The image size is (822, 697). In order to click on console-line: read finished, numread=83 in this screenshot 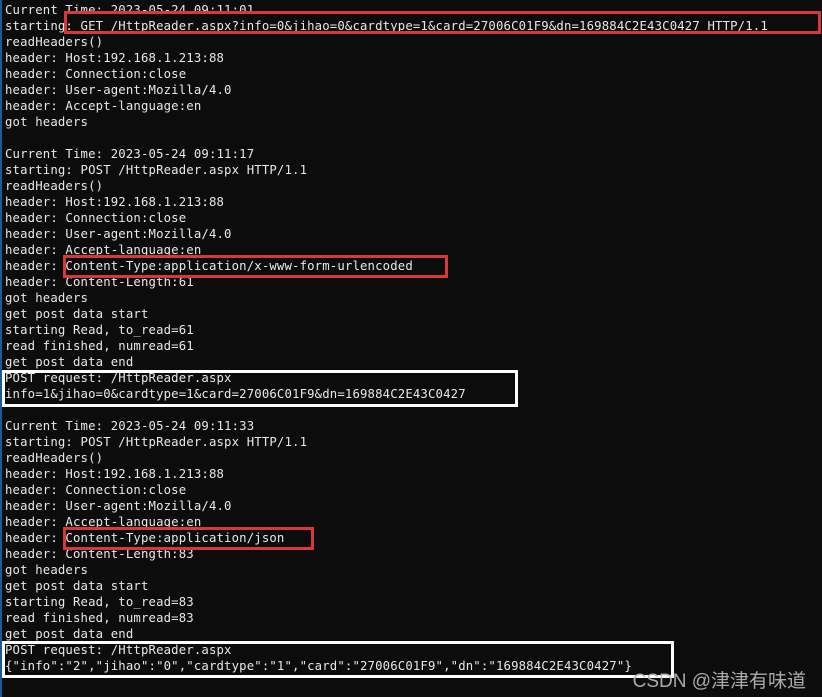, I will do `click(99, 618)`.